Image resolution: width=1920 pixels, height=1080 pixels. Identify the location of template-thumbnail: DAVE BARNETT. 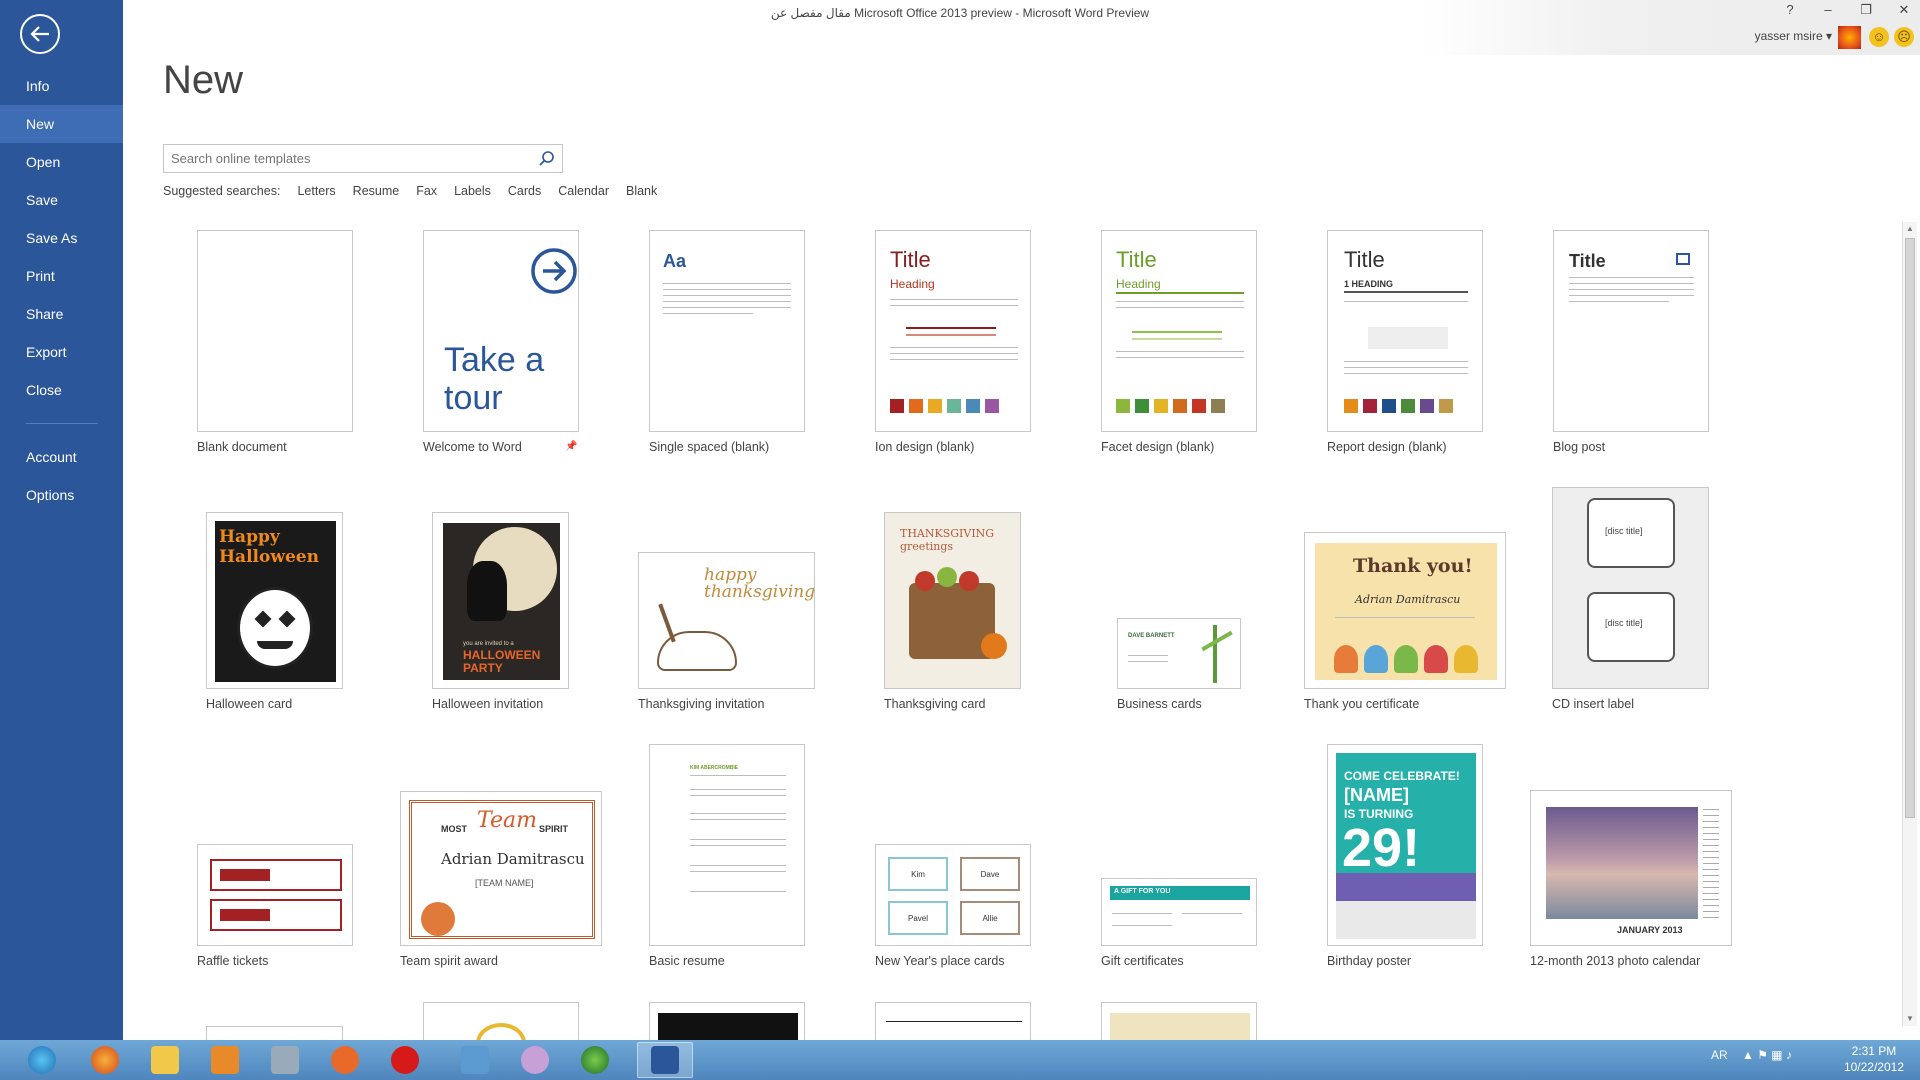
(1179, 653).